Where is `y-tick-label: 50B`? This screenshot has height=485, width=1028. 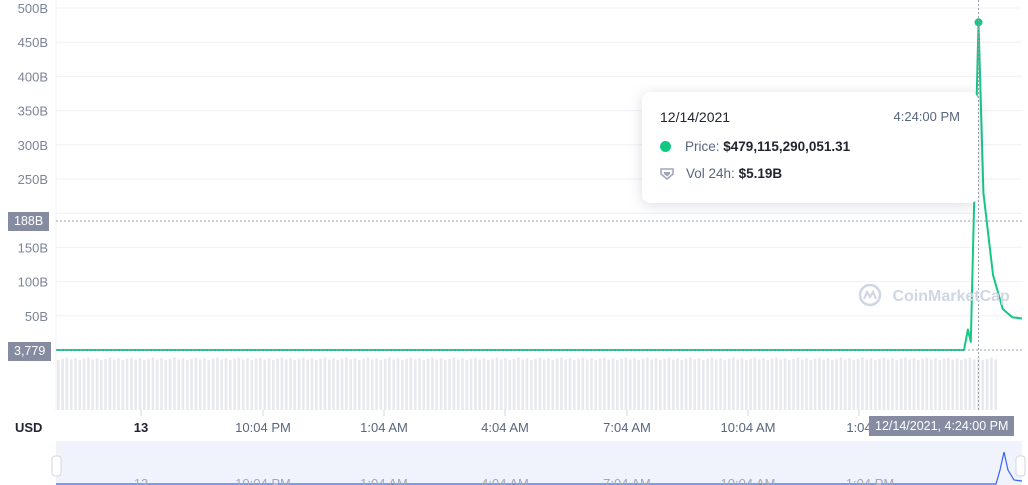 y-tick-label: 50B is located at coordinates (36, 316).